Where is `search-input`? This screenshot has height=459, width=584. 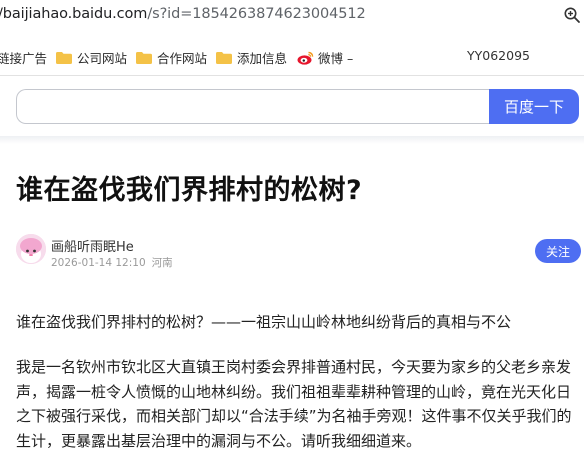
search-input is located at coordinates (253, 106).